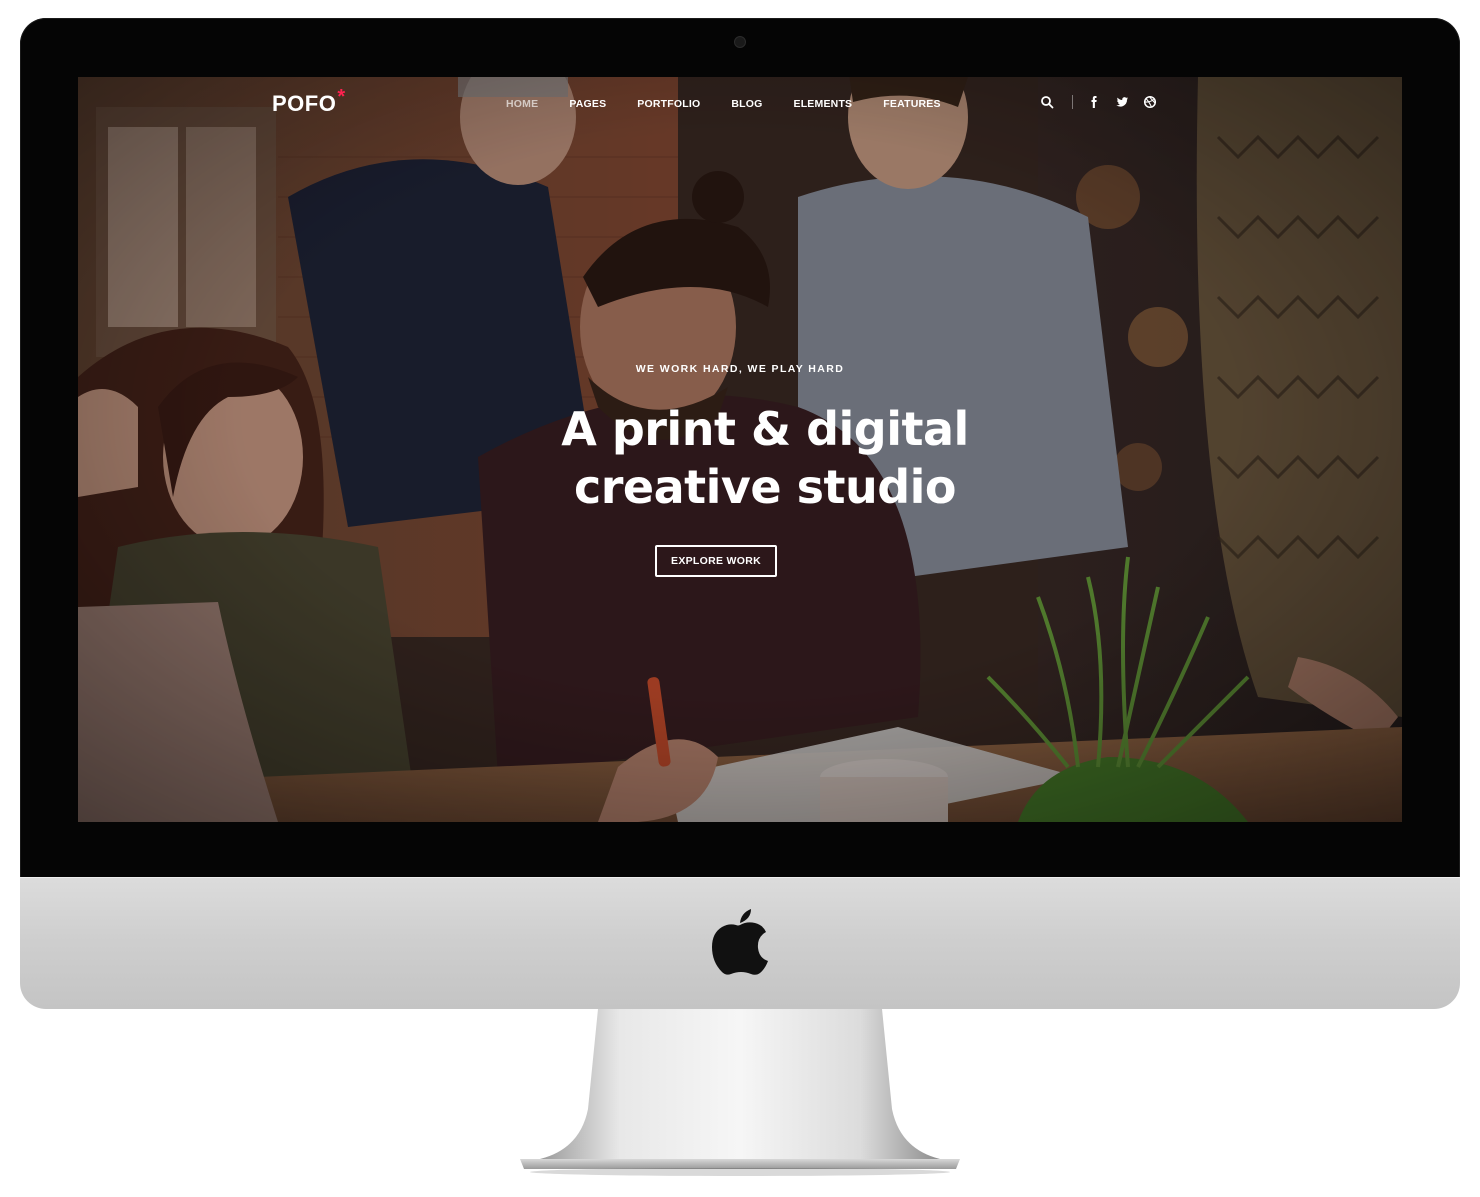 This screenshot has height=1197, width=1480. I want to click on explore-work-button: EXPLORE WORK, so click(716, 561).